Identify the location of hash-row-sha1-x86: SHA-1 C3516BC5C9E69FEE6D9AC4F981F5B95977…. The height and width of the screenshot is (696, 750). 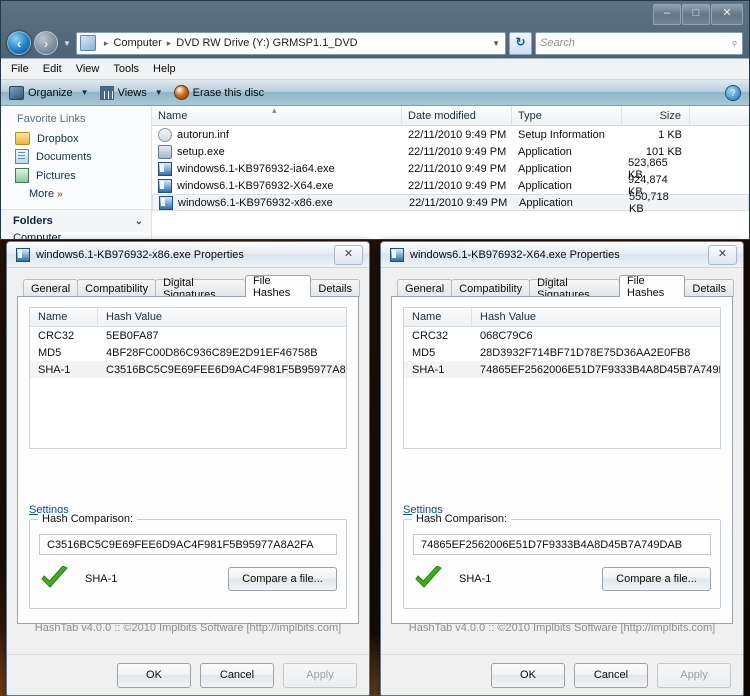
(188, 369).